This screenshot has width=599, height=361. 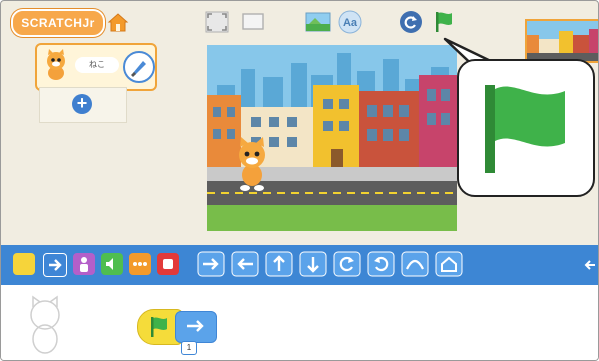 What do you see at coordinates (449, 264) in the screenshot?
I see `go-home-block` at bounding box center [449, 264].